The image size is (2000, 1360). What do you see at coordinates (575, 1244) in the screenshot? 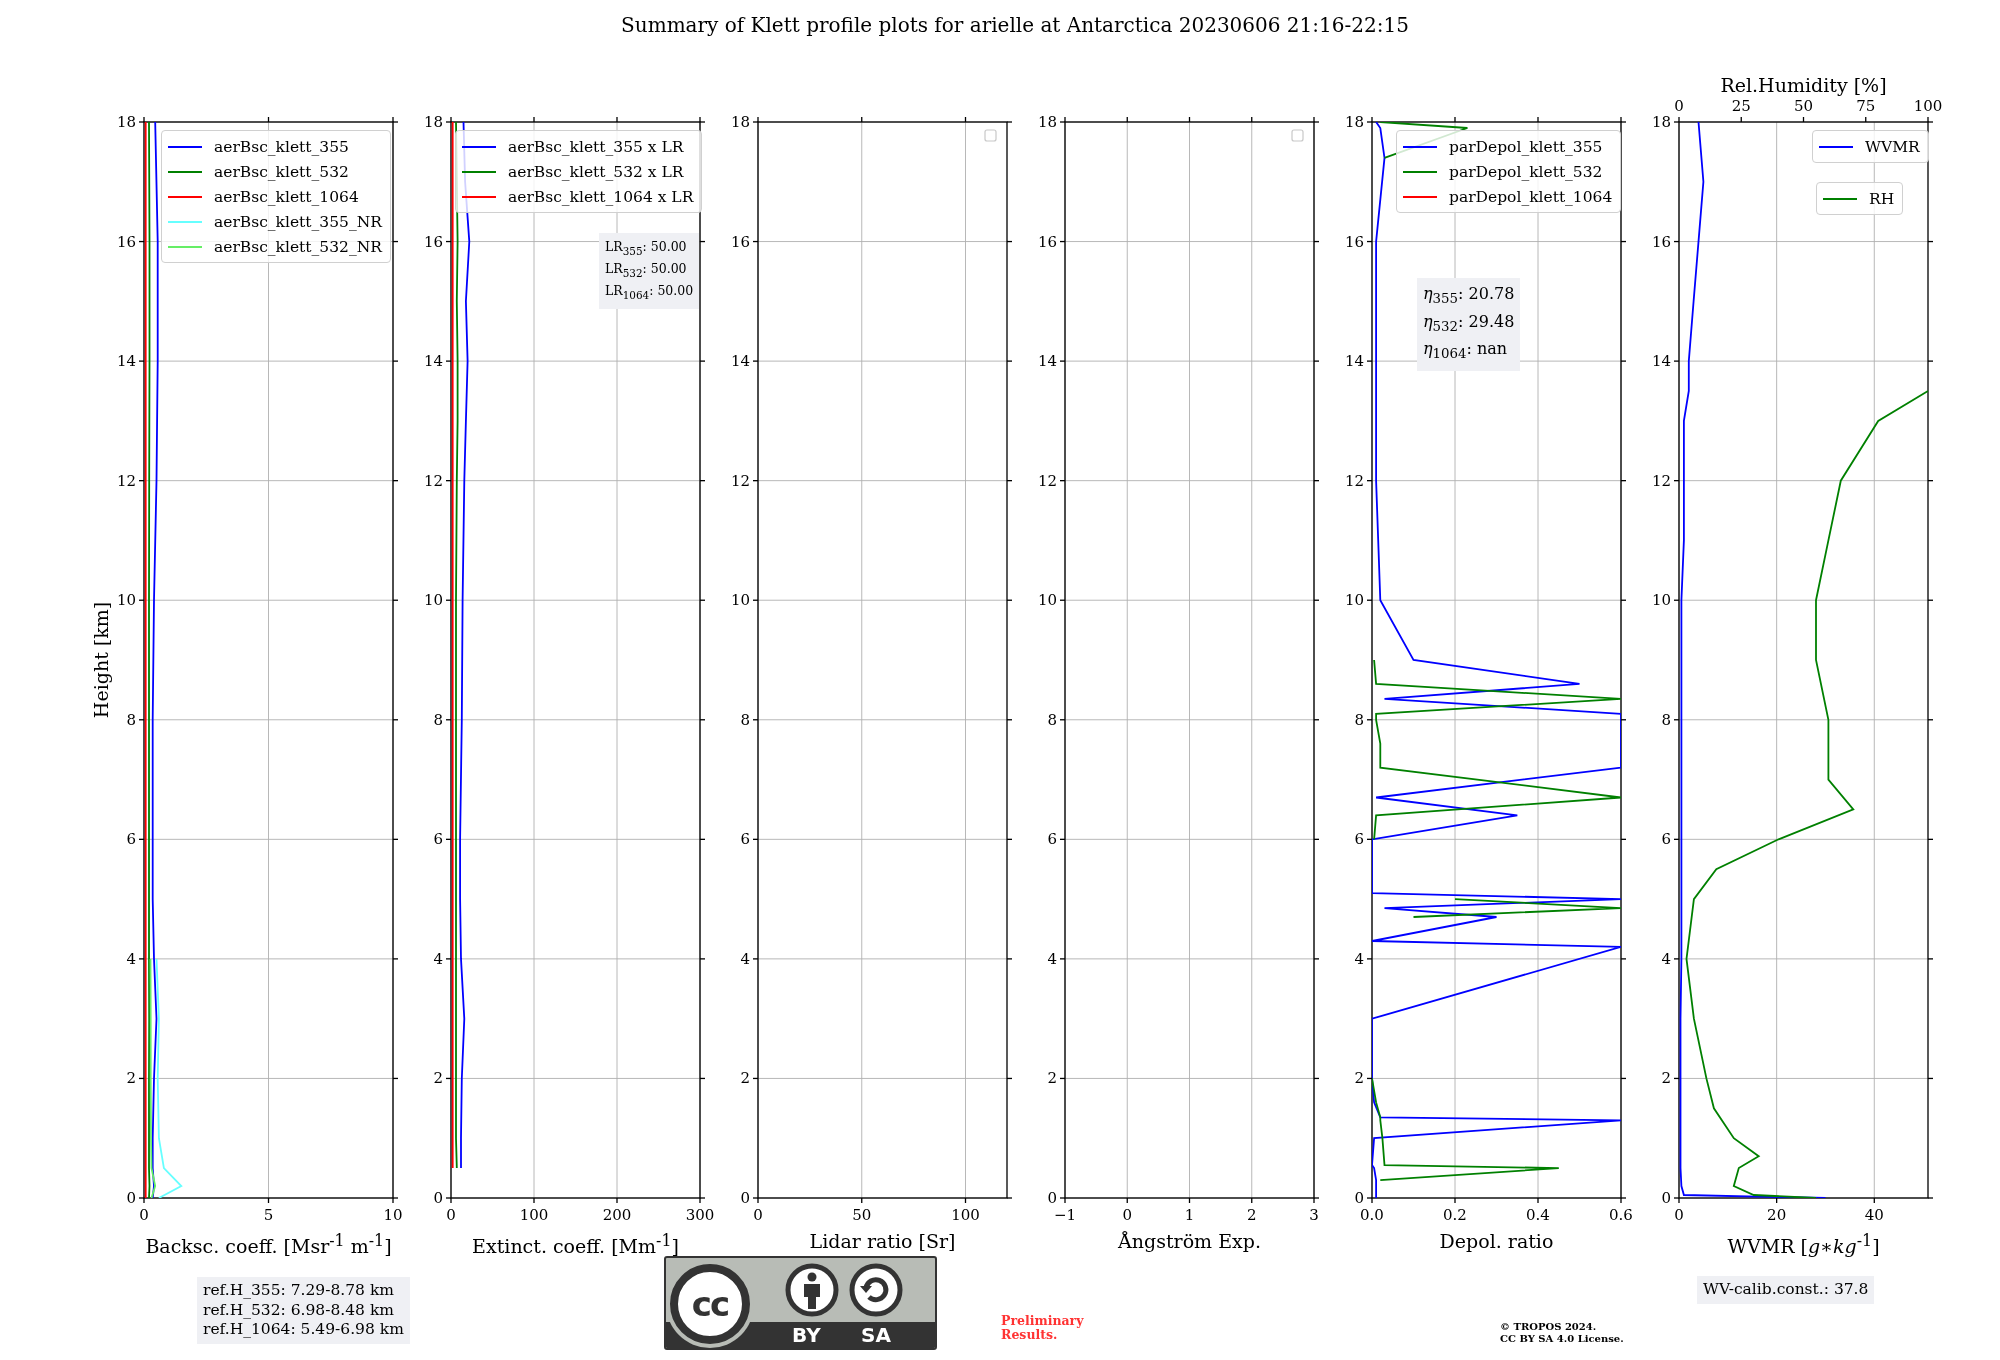
I see `axis-label: Extinct. coeff. [Mm$^{-1}$]` at bounding box center [575, 1244].